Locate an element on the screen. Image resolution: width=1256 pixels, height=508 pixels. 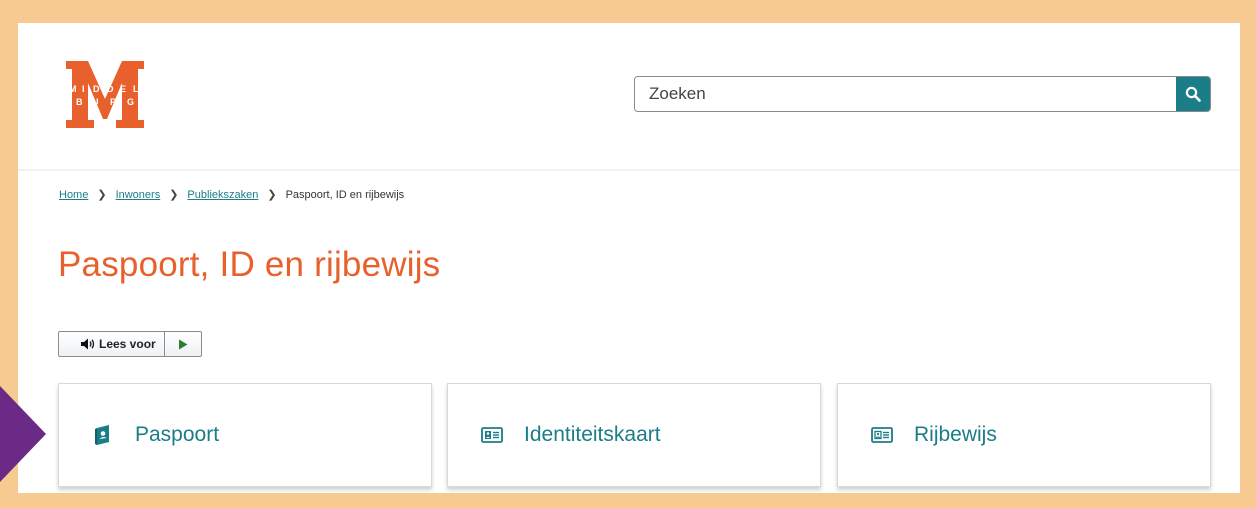
search-input is located at coordinates (905, 94).